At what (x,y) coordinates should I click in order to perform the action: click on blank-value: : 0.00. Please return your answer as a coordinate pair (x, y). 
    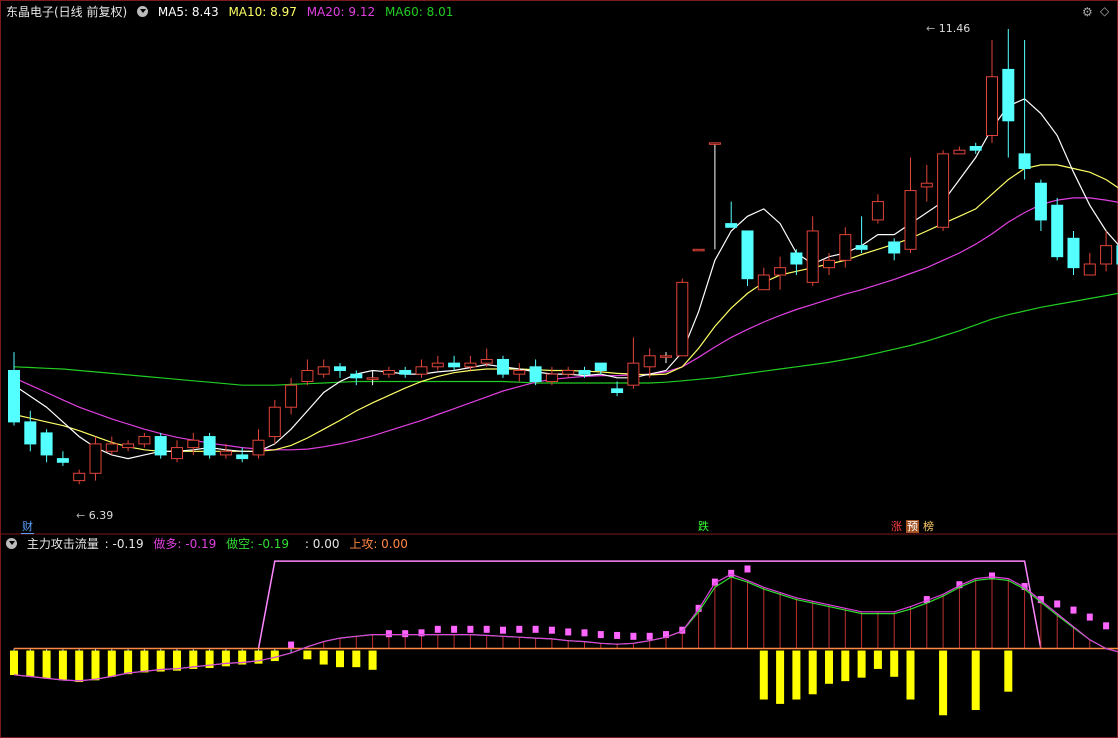
    Looking at the image, I should click on (322, 544).